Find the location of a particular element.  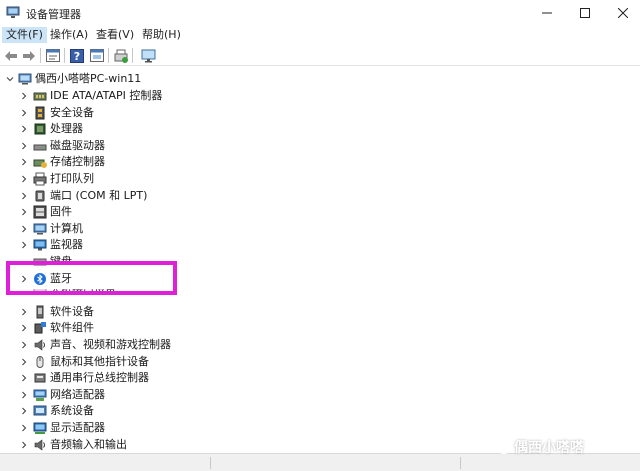

details-icon is located at coordinates (97, 55).